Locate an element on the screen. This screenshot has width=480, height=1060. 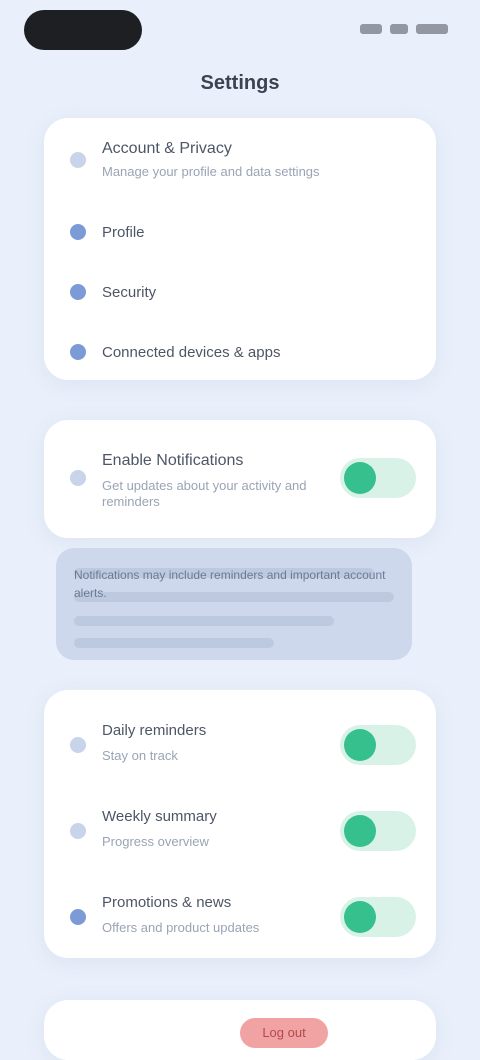
daily-reminders-toggle is located at coordinates (378, 745).